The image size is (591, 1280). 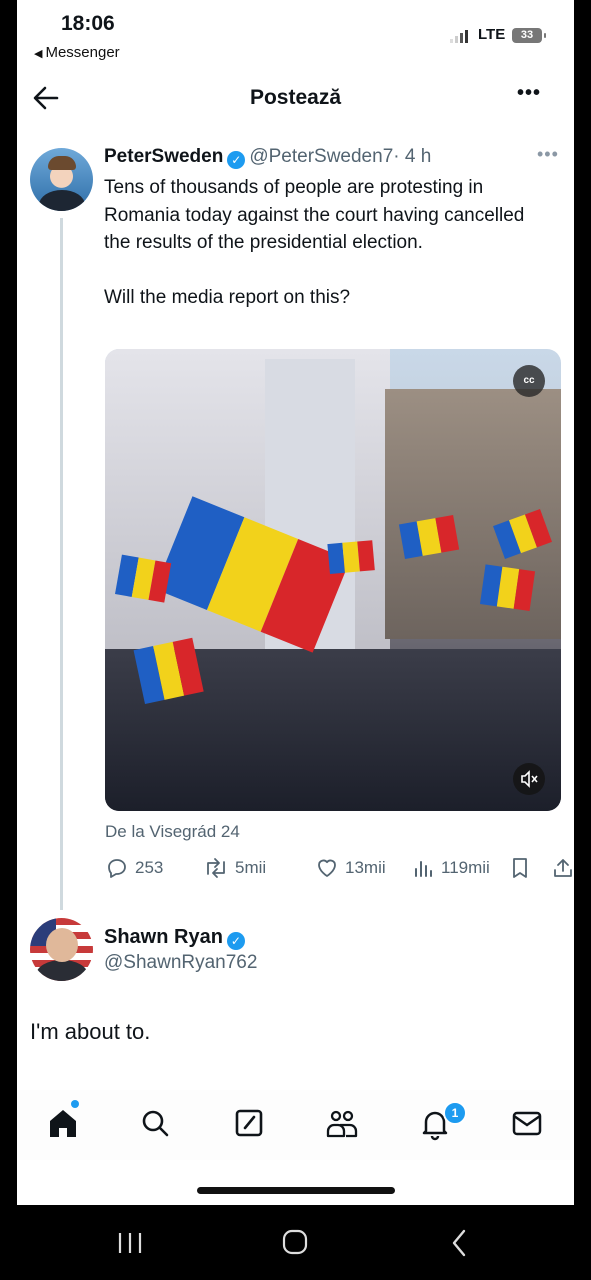 I want to click on tweet-paragraph: Will the media report on this?, so click(x=227, y=297).